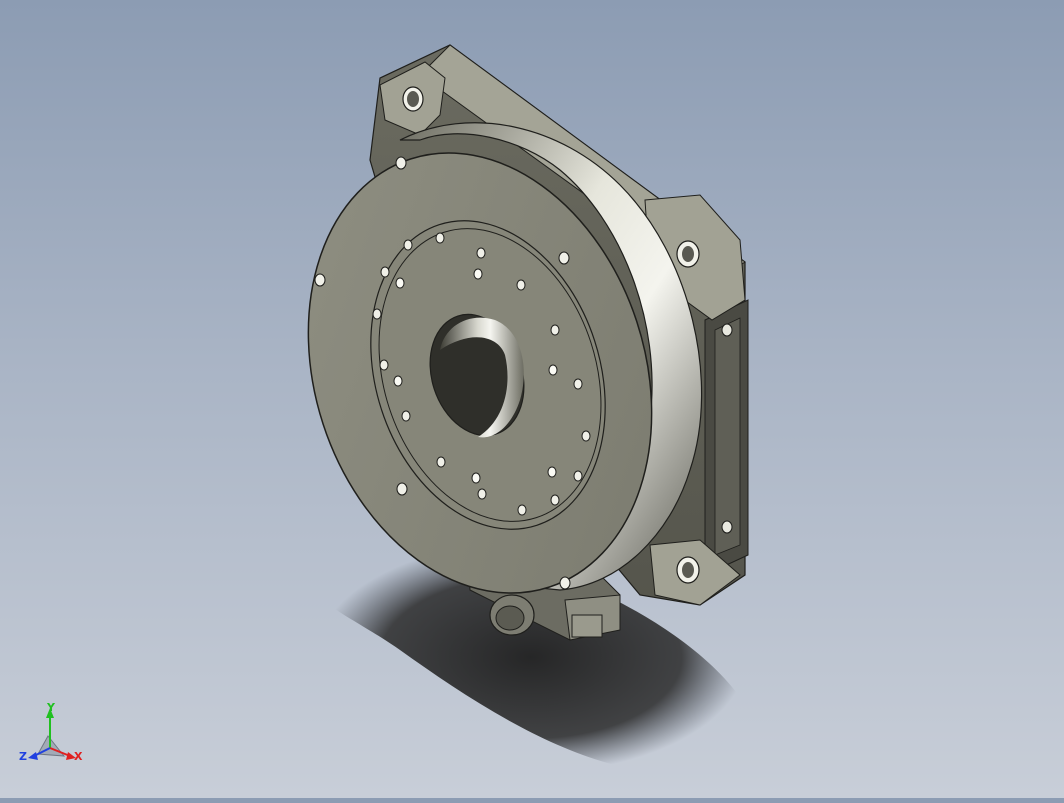 This screenshot has width=1064, height=803. What do you see at coordinates (23, 756) in the screenshot?
I see `z-axis-label: Z` at bounding box center [23, 756].